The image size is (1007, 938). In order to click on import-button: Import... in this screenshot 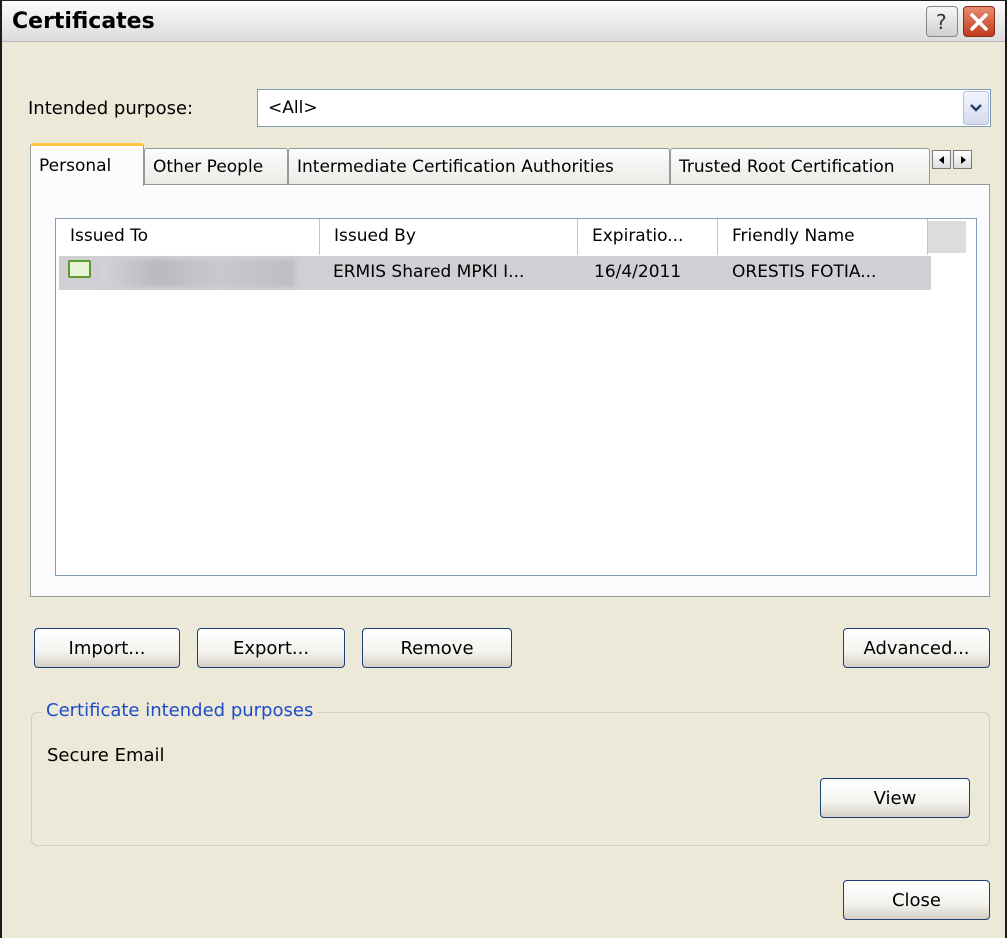, I will do `click(107, 648)`.